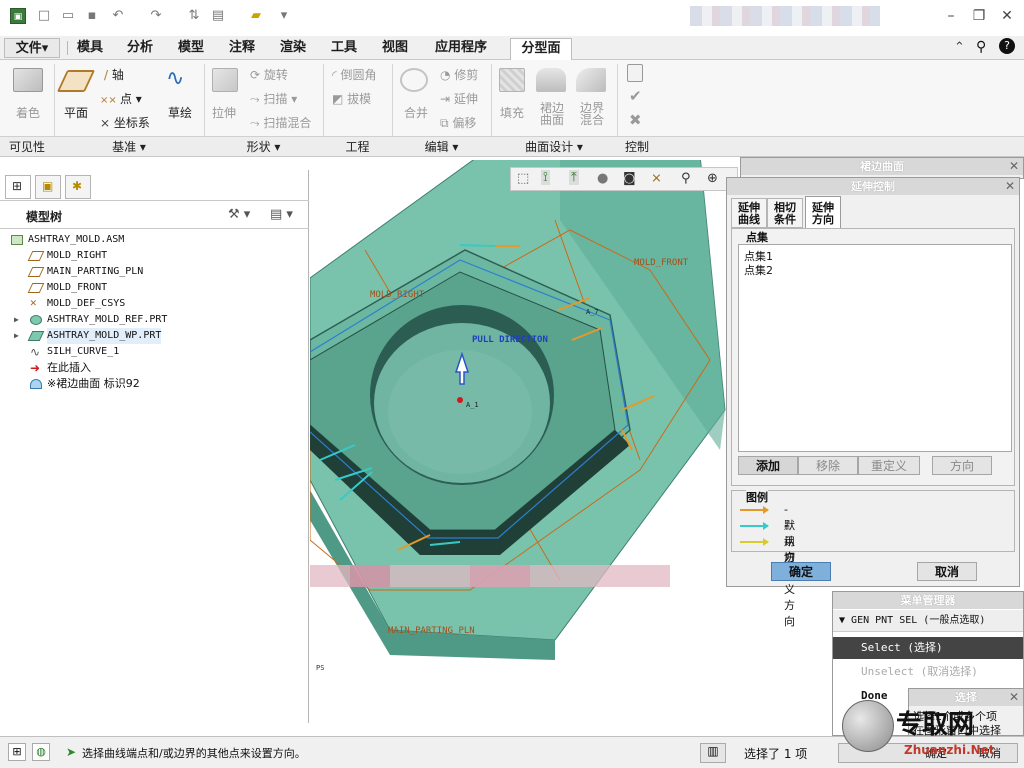  Describe the element at coordinates (947, 571) in the screenshot. I see `cancel-button: 取消` at that location.